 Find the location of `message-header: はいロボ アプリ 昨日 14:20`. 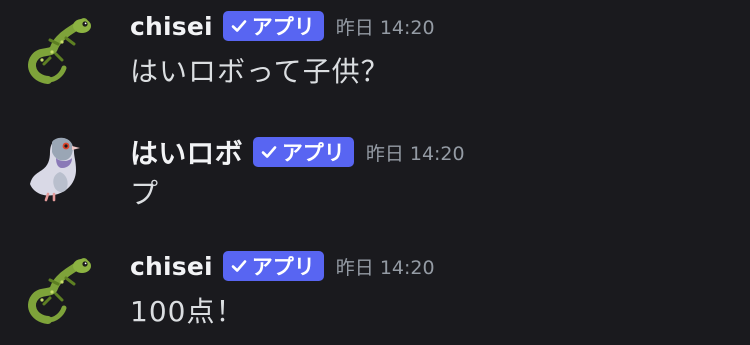

message-header: はいロボ アプリ 昨日 14:20 is located at coordinates (297, 152).